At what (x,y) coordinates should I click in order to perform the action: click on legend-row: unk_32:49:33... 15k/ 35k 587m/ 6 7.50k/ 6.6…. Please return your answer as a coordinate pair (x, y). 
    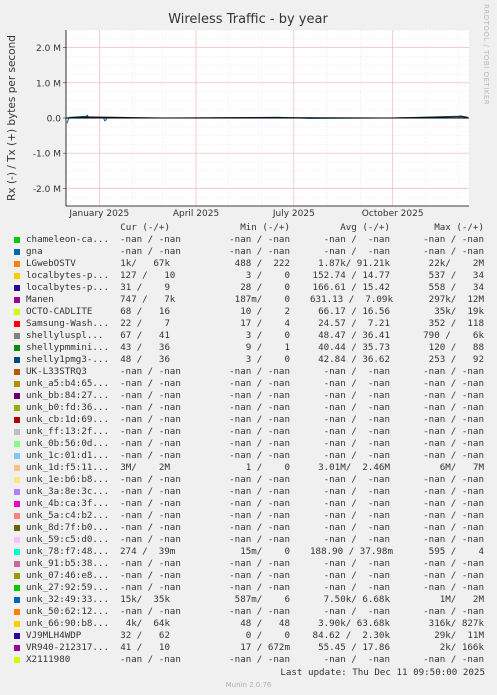
    Looking at the image, I should click on (254, 600).